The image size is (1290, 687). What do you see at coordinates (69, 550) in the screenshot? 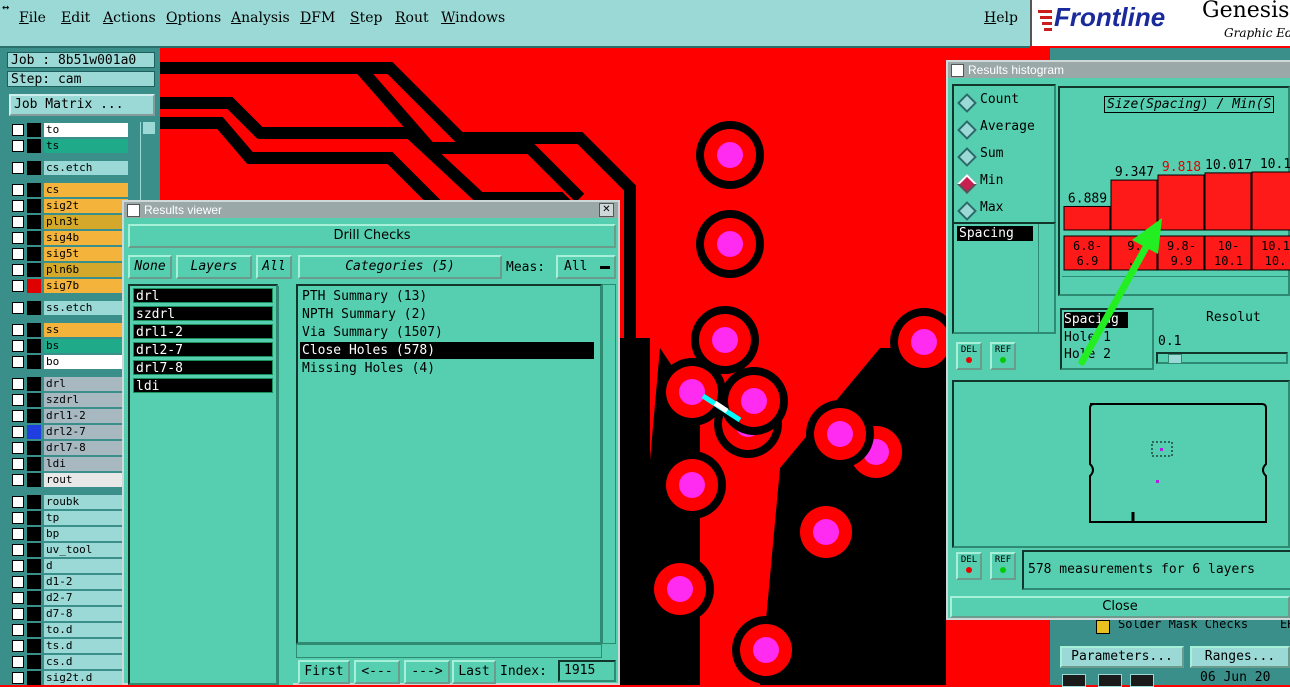
I see `layer-row-uv_tool: uv_tool` at bounding box center [69, 550].